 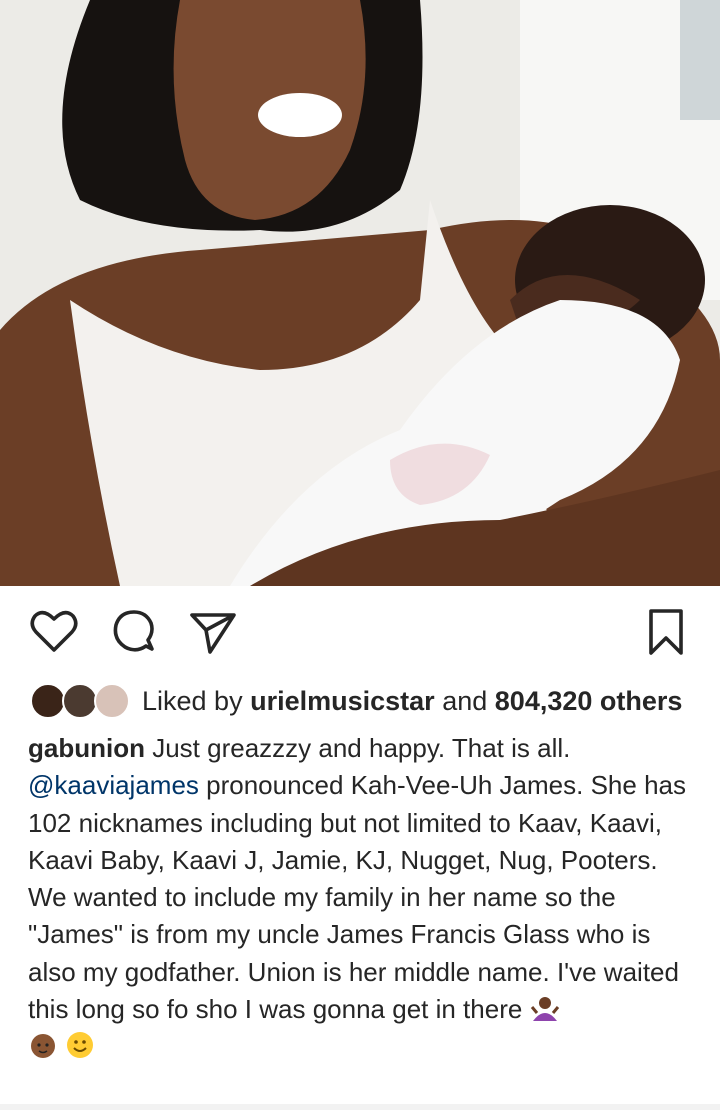 What do you see at coordinates (666, 632) in the screenshot?
I see `bookmark-icon` at bounding box center [666, 632].